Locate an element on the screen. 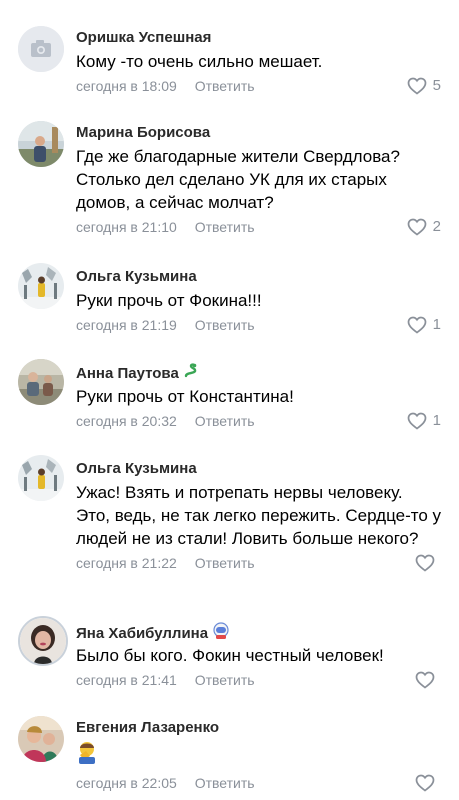 Image resolution: width=459 pixels, height=800 pixels. comment-meta: сегодня в 20:32 Ответить 1 is located at coordinates (258, 421).